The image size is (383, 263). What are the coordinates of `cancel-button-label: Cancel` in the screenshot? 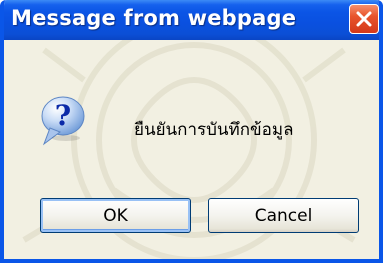 It's located at (283, 215).